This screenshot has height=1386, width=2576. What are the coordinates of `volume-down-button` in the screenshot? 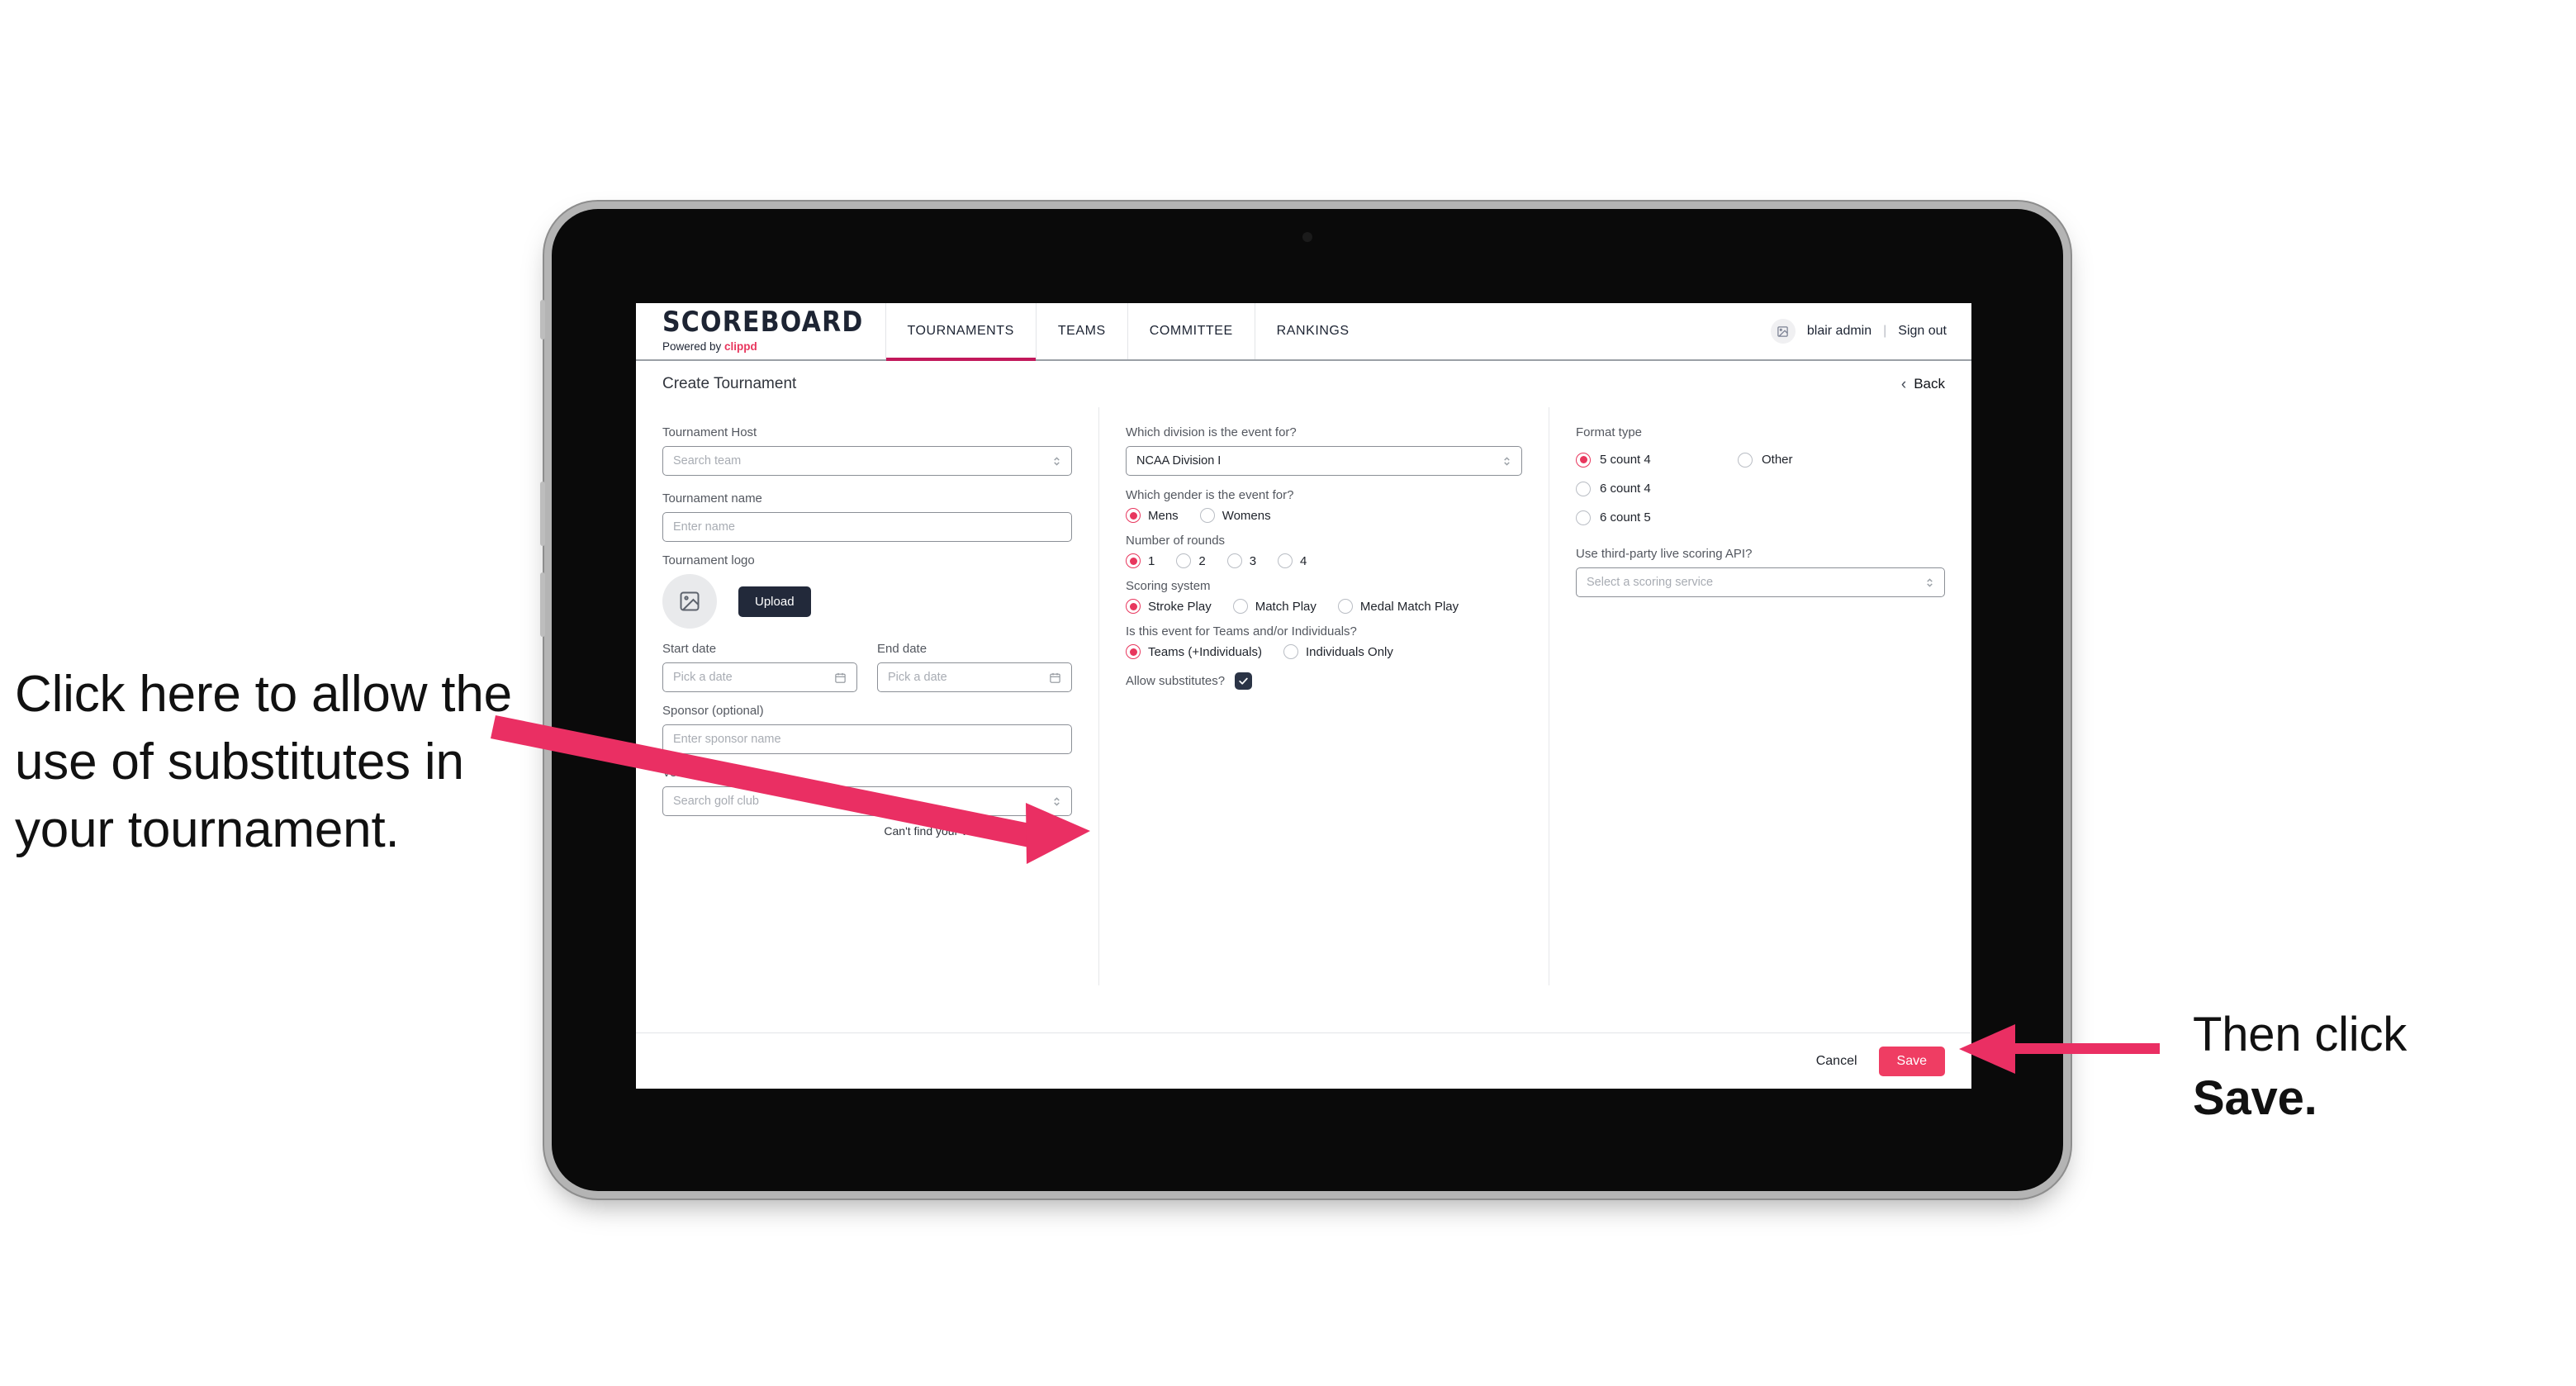 It's located at (542, 604).